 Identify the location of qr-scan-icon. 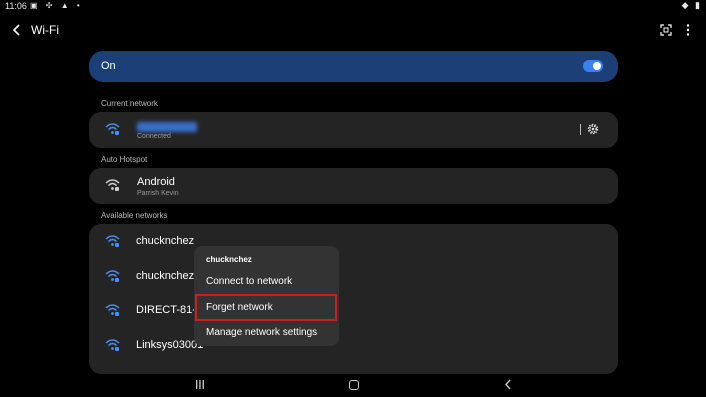
(666, 30).